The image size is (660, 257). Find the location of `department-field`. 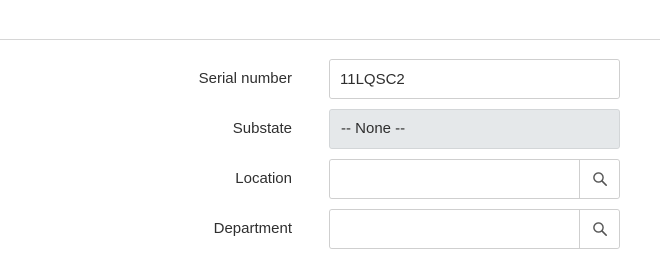

department-field is located at coordinates (455, 229).